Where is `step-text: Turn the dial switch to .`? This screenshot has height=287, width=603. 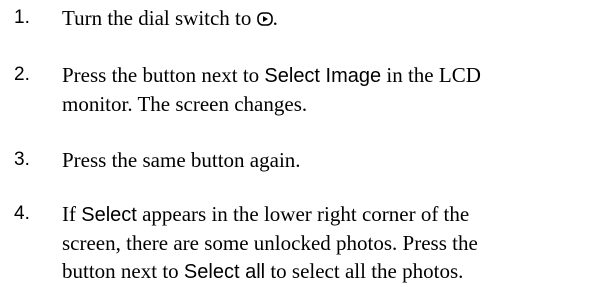
step-text: Turn the dial switch to . is located at coordinates (170, 18).